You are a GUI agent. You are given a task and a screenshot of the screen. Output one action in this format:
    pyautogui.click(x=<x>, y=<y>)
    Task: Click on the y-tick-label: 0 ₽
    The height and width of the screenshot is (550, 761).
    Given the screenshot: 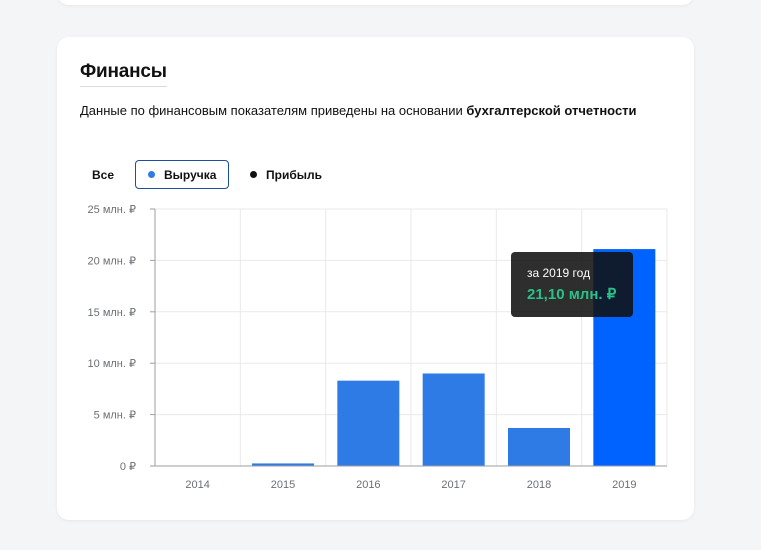 What is the action you would take?
    pyautogui.click(x=128, y=467)
    